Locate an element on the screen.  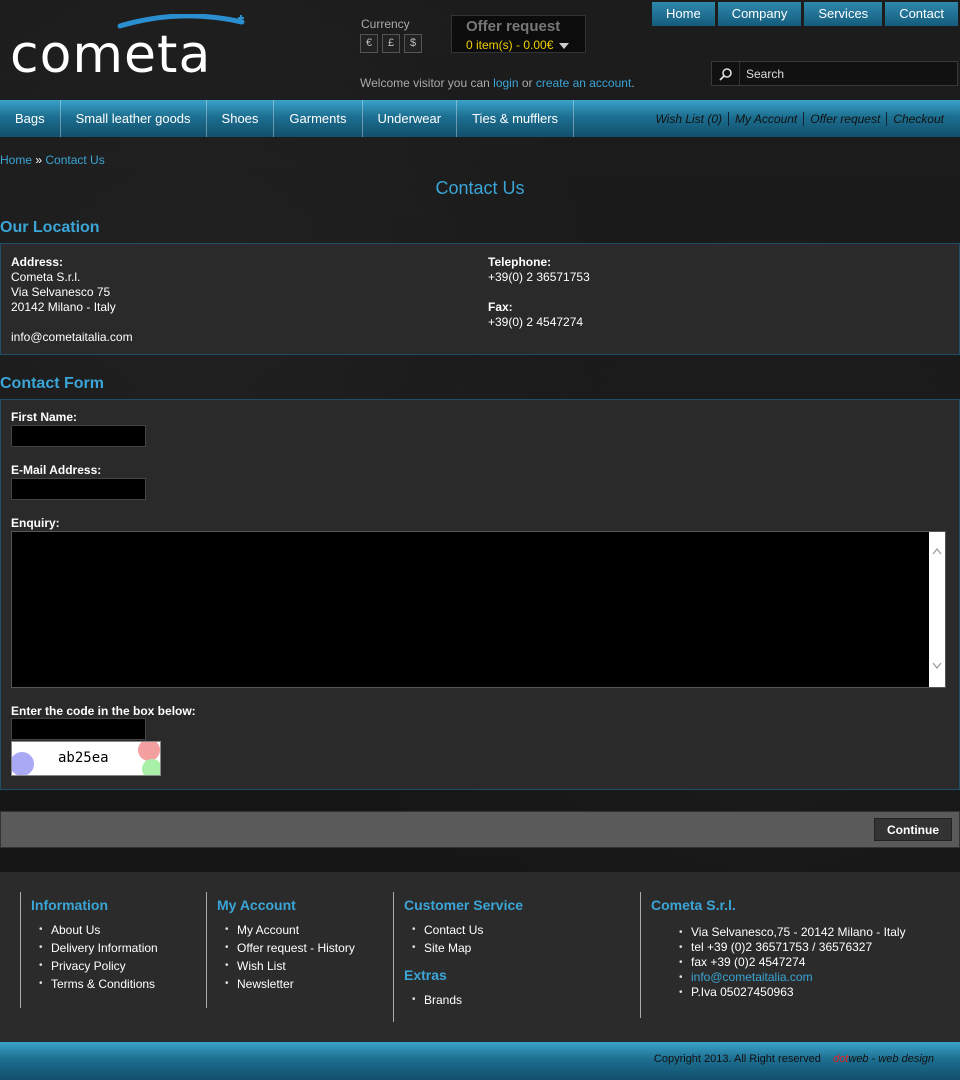
footer-heading: My Account is located at coordinates (256, 905).